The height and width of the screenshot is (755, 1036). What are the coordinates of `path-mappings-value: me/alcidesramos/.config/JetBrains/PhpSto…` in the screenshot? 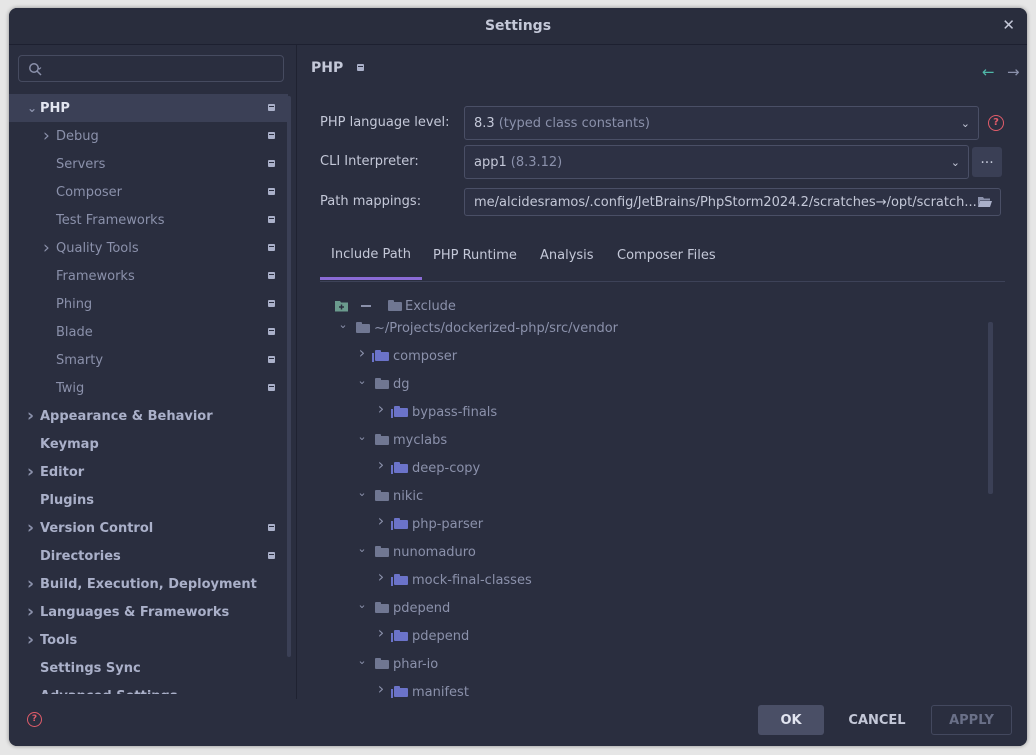 It's located at (725, 202).